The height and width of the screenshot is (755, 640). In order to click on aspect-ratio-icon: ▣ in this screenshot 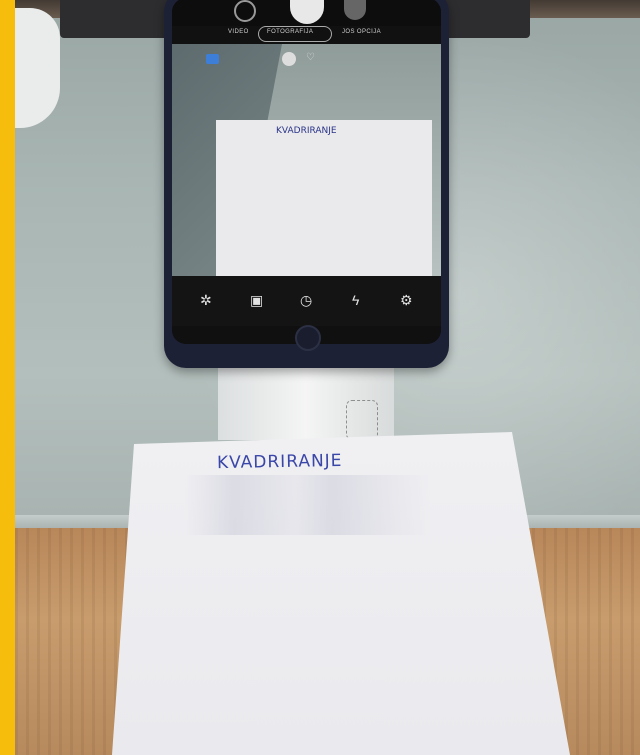, I will do `click(256, 300)`.